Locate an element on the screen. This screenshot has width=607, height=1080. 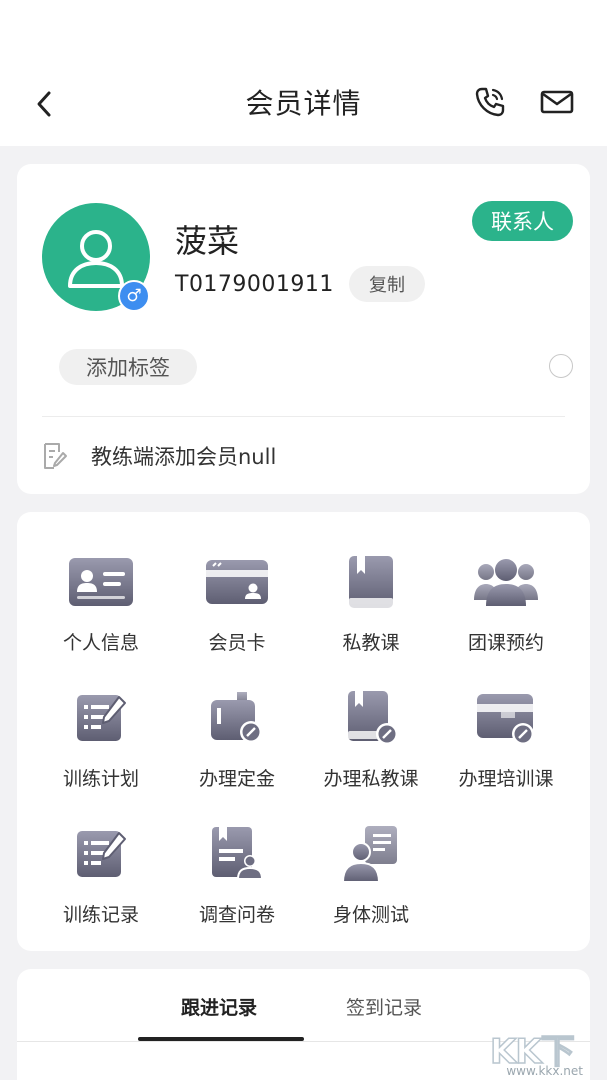
grid-item-survey: 调查问卷 is located at coordinates (237, 879).